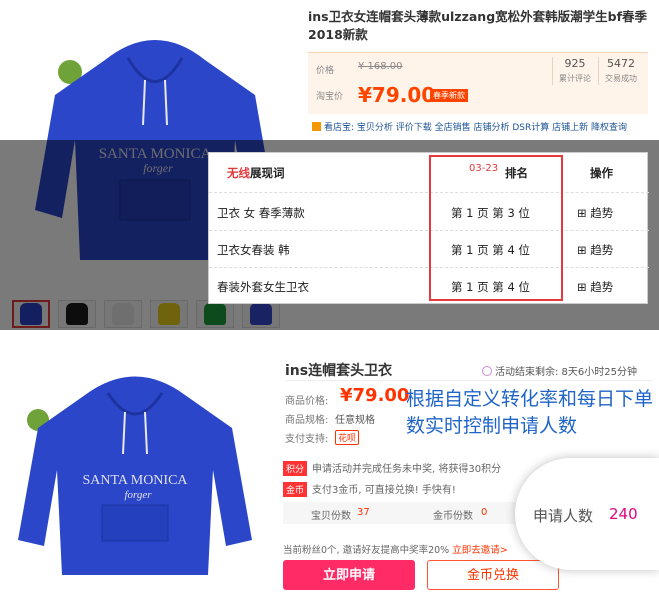 The height and width of the screenshot is (609, 659). I want to click on rank-date: 03-23, so click(484, 168).